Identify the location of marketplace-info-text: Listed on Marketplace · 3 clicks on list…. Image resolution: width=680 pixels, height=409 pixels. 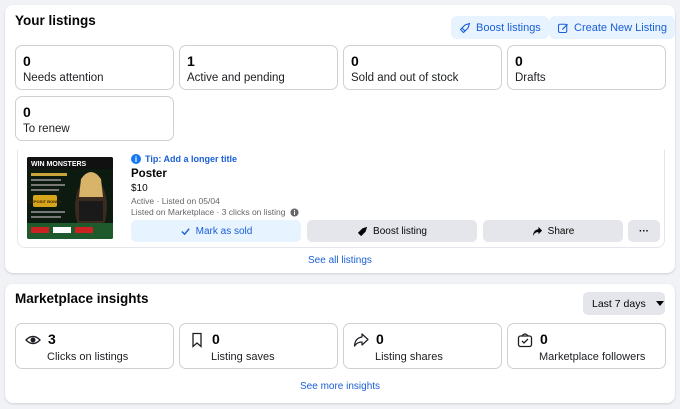
(208, 212).